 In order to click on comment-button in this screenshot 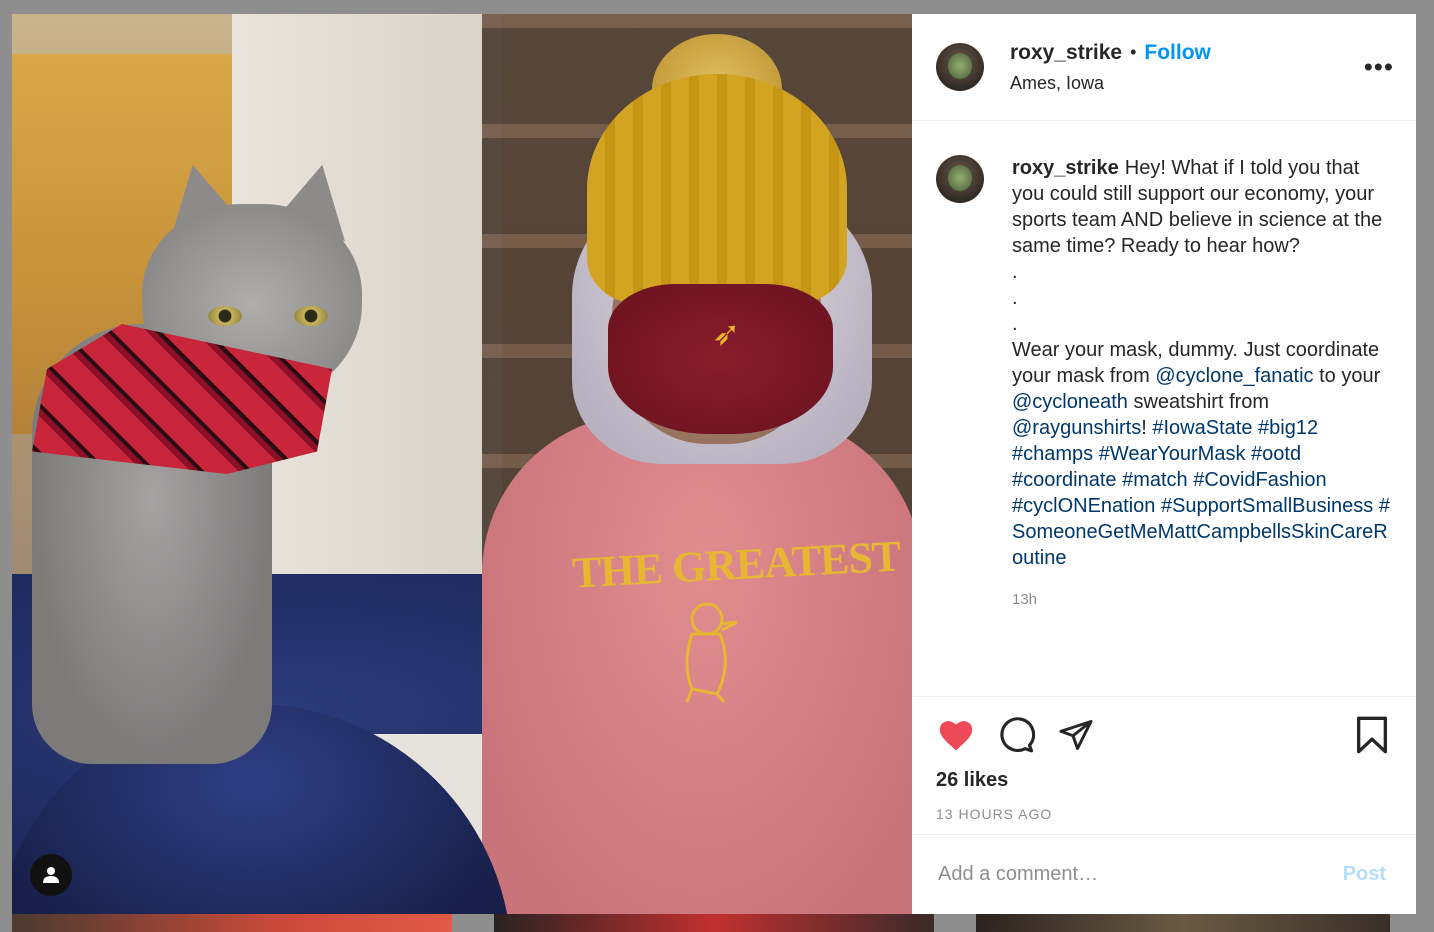, I will do `click(1016, 735)`.